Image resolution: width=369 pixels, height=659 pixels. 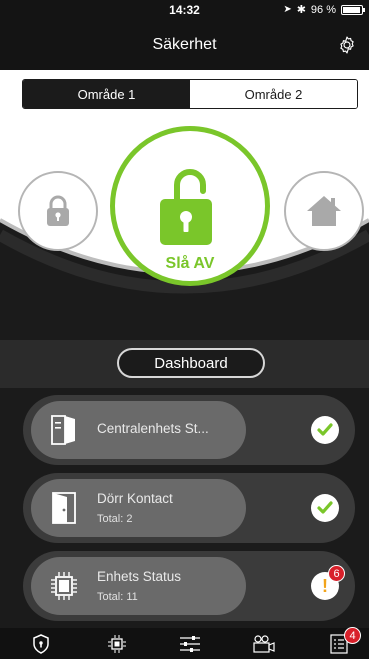 I want to click on tab-area-2: Område 2, so click(x=273, y=94).